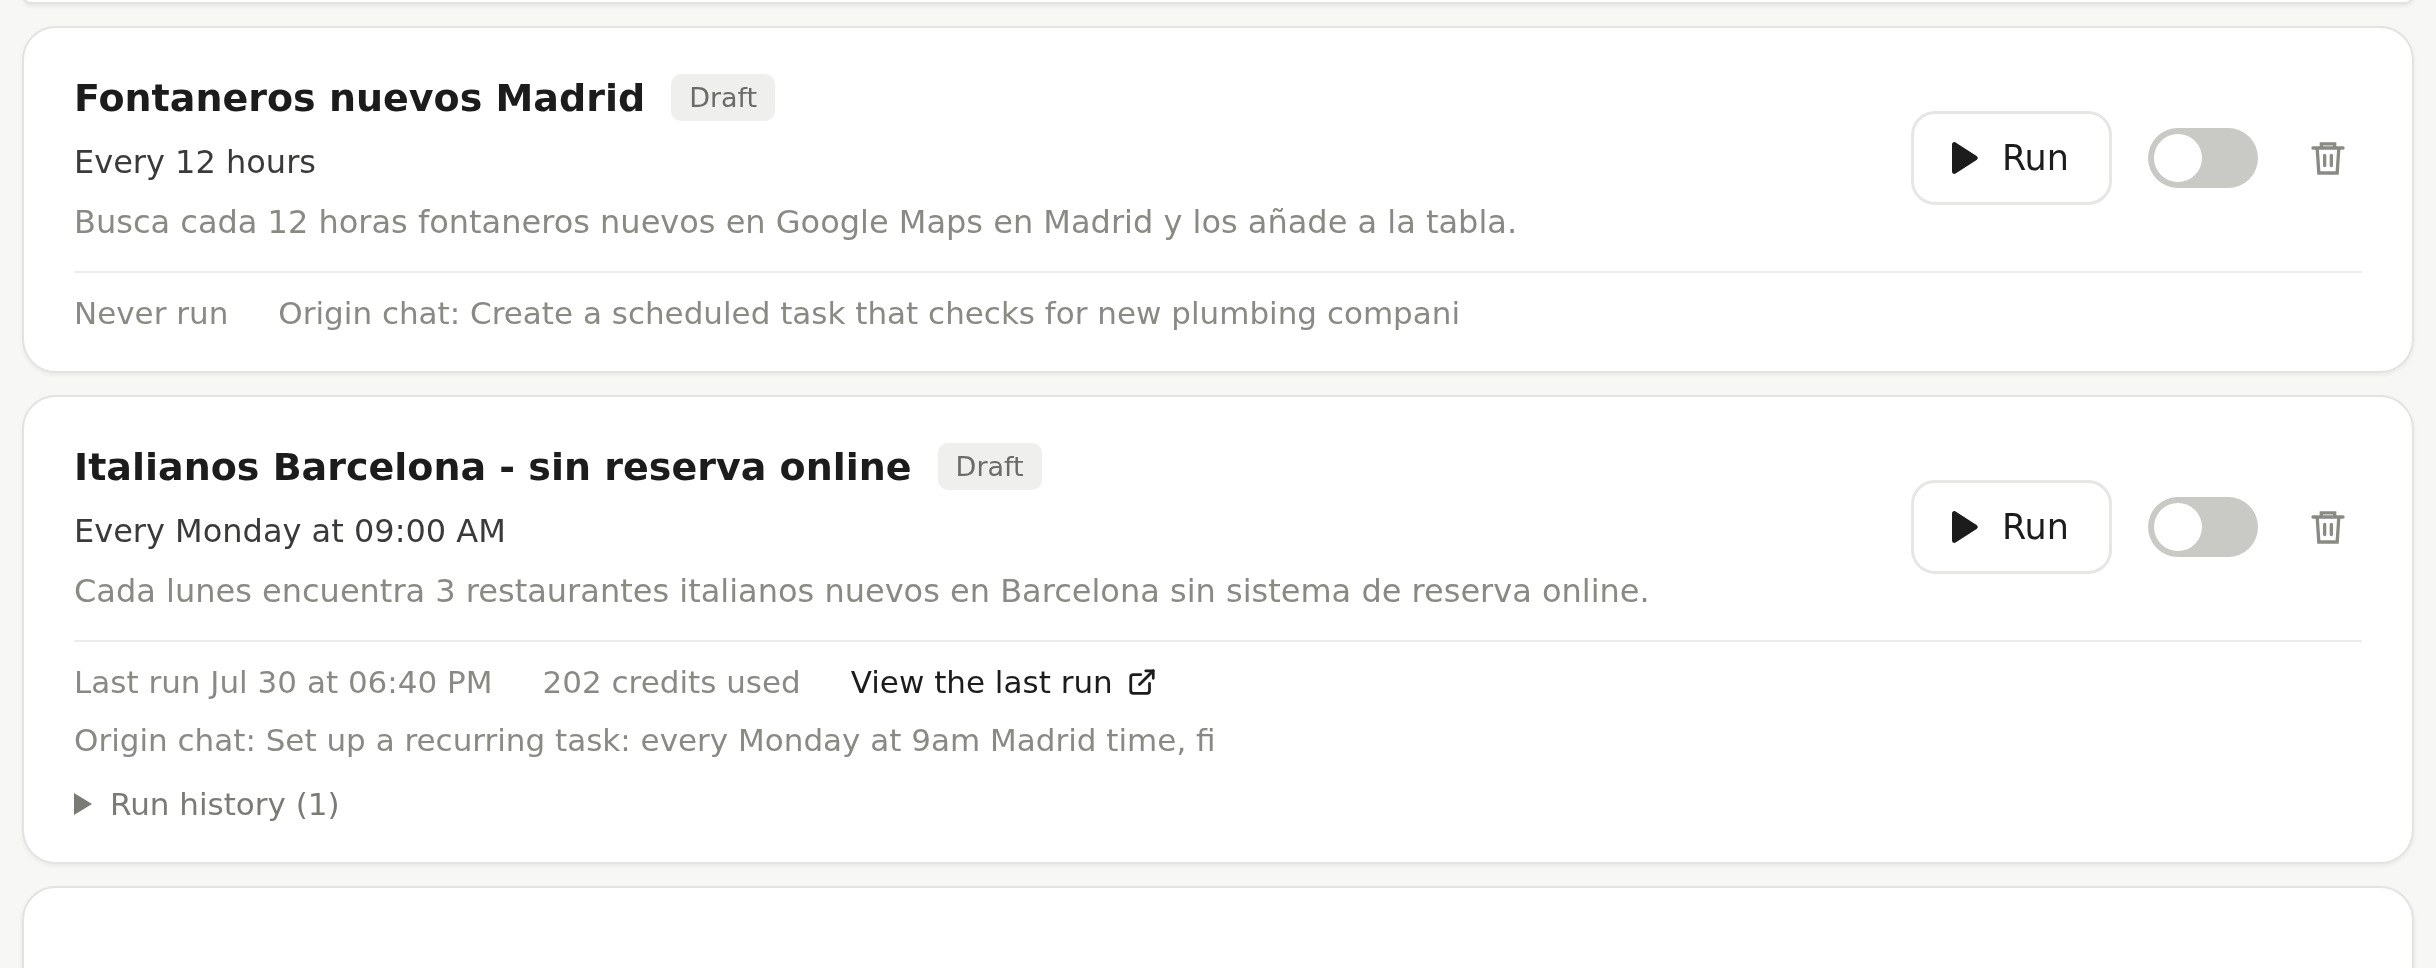  What do you see at coordinates (862, 591) in the screenshot?
I see `task-description: Cada lunes encuentra 3 restaurantes italianos nuevos en Barcelona sin sistema de reserva online.` at bounding box center [862, 591].